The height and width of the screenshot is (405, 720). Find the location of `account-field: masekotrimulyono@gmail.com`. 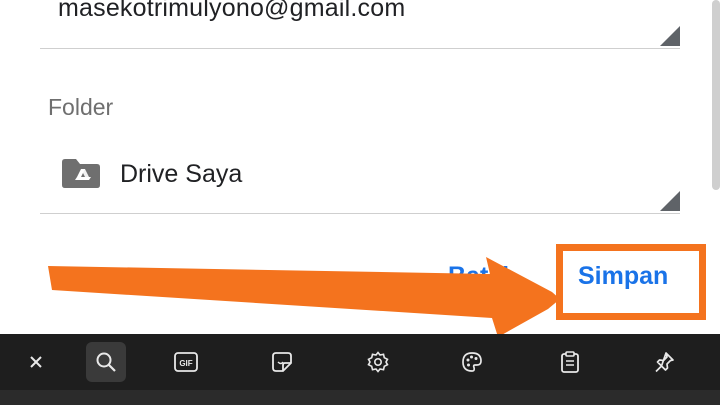

account-field: masekotrimulyono@gmail.com is located at coordinates (360, 24).